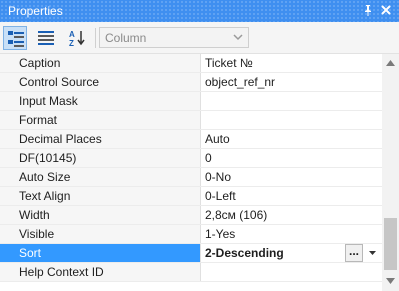  I want to click on sort-az-button: A Z, so click(77, 38).